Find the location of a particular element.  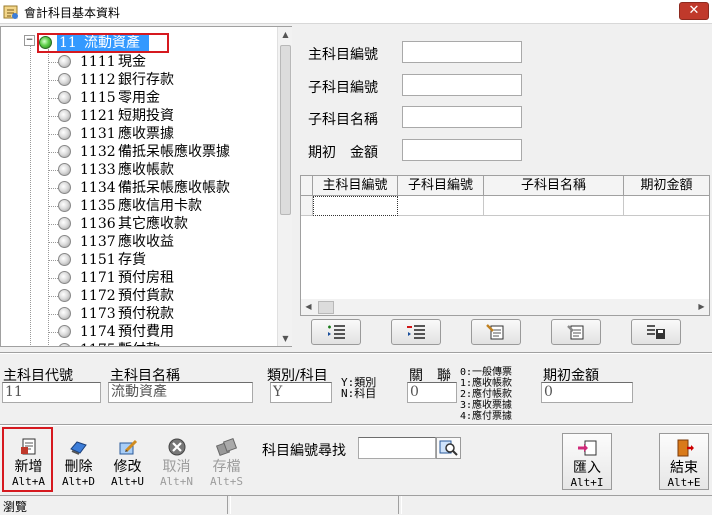

close-button: ✕ is located at coordinates (694, 11).